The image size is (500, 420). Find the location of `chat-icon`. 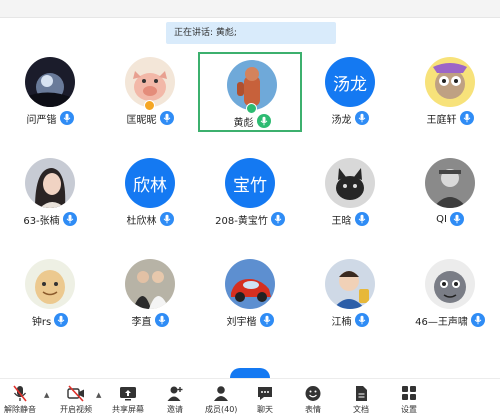

chat-icon is located at coordinates (265, 393).